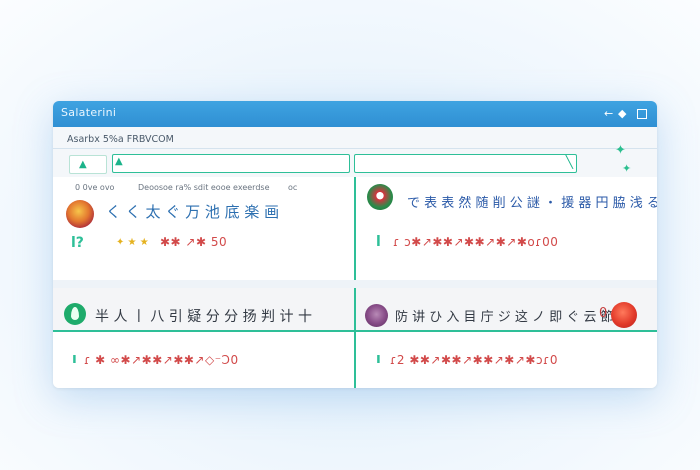  What do you see at coordinates (622, 114) in the screenshot?
I see `diamond-icon: ◆` at bounding box center [622, 114].